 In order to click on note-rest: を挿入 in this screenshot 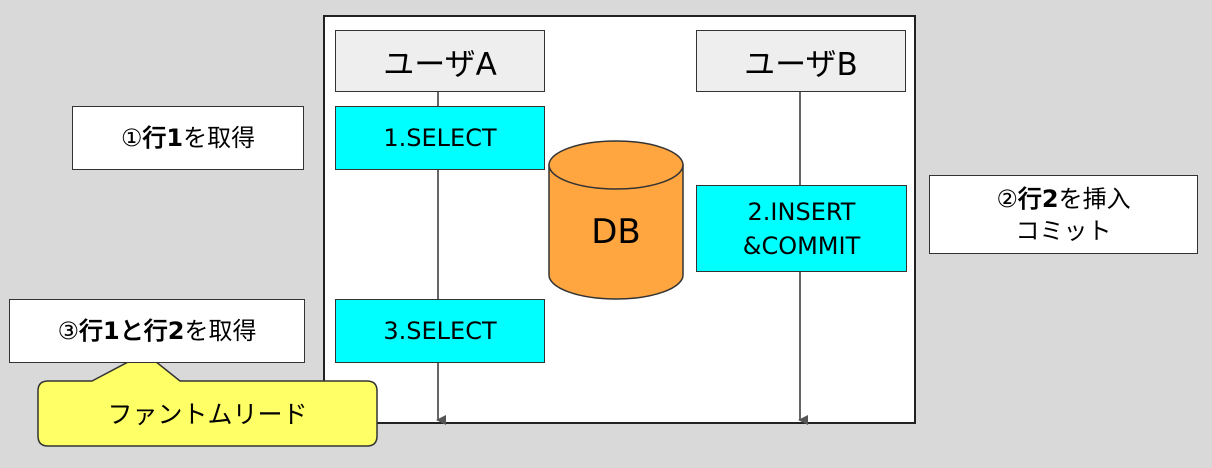, I will do `click(1094, 198)`.